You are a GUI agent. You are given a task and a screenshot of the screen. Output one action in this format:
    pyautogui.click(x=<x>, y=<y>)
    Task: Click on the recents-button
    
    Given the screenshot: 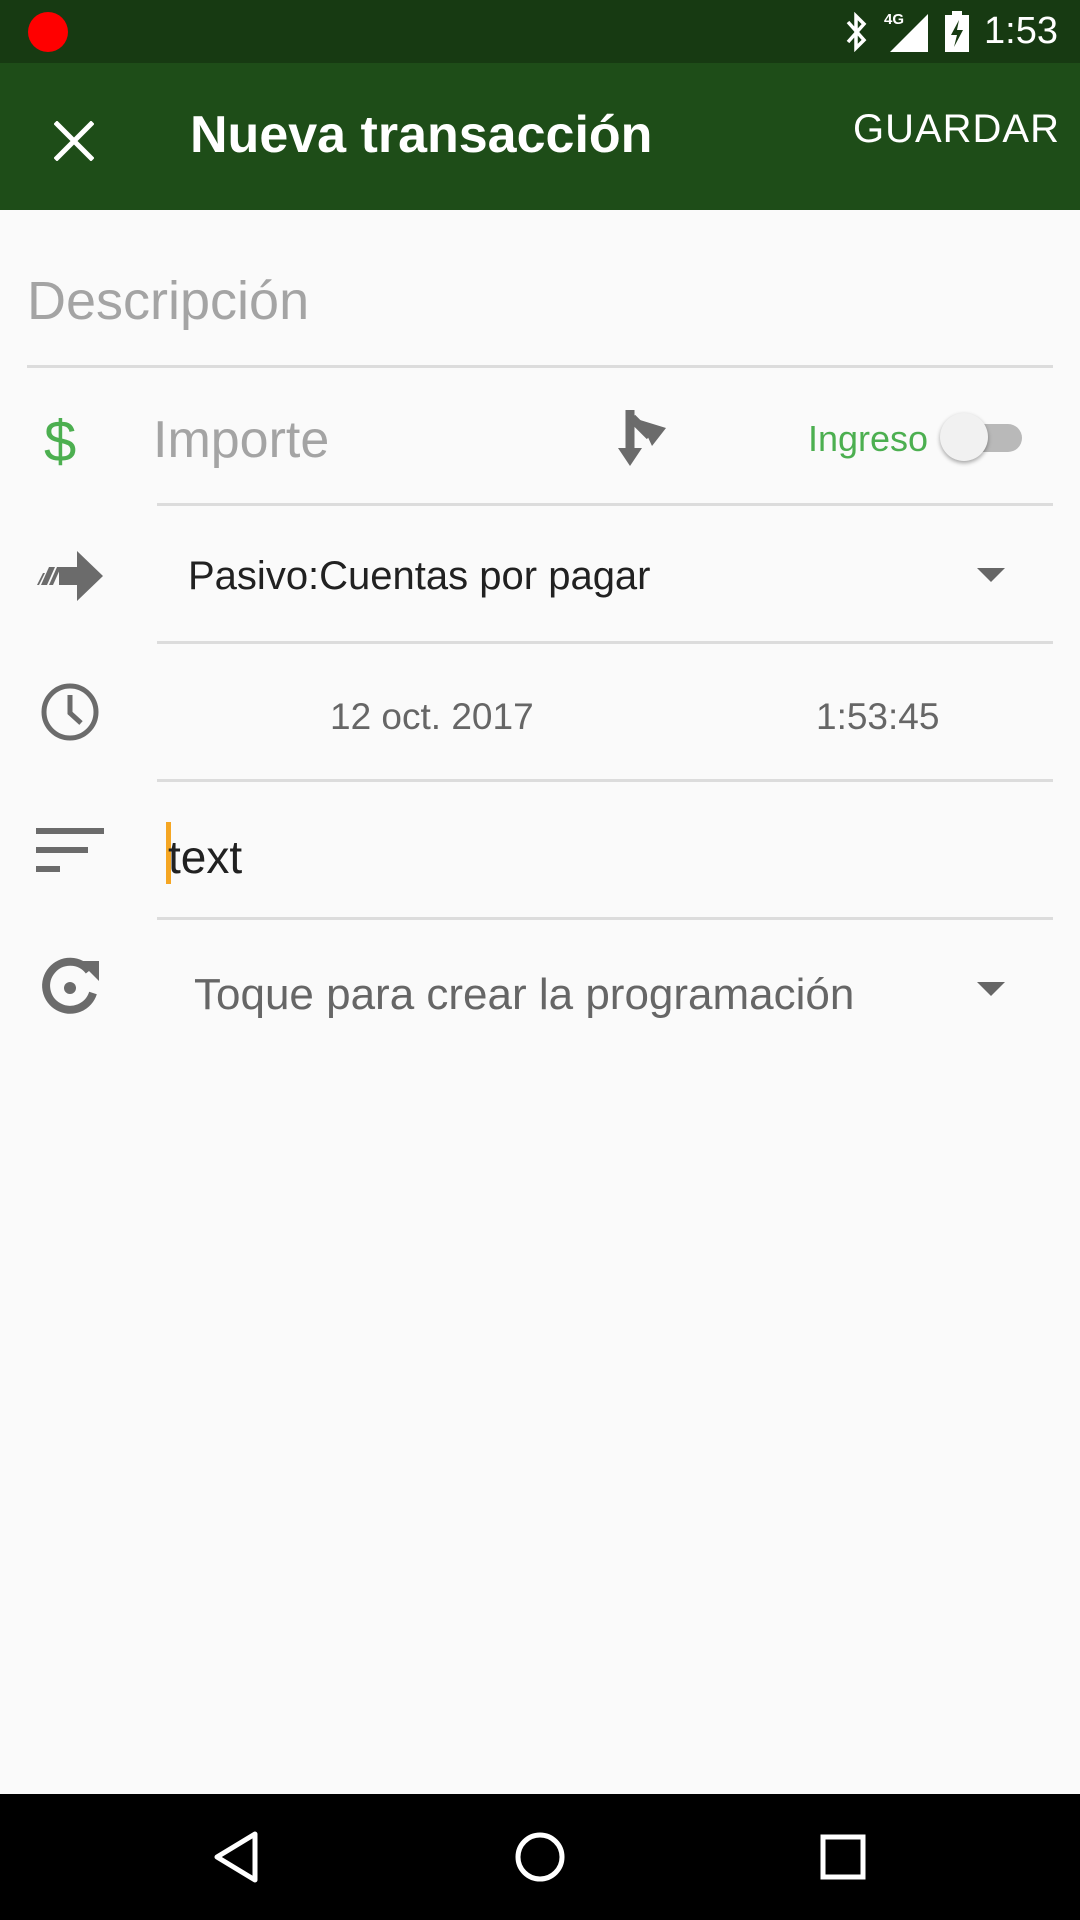 What is the action you would take?
    pyautogui.click(x=843, y=1857)
    